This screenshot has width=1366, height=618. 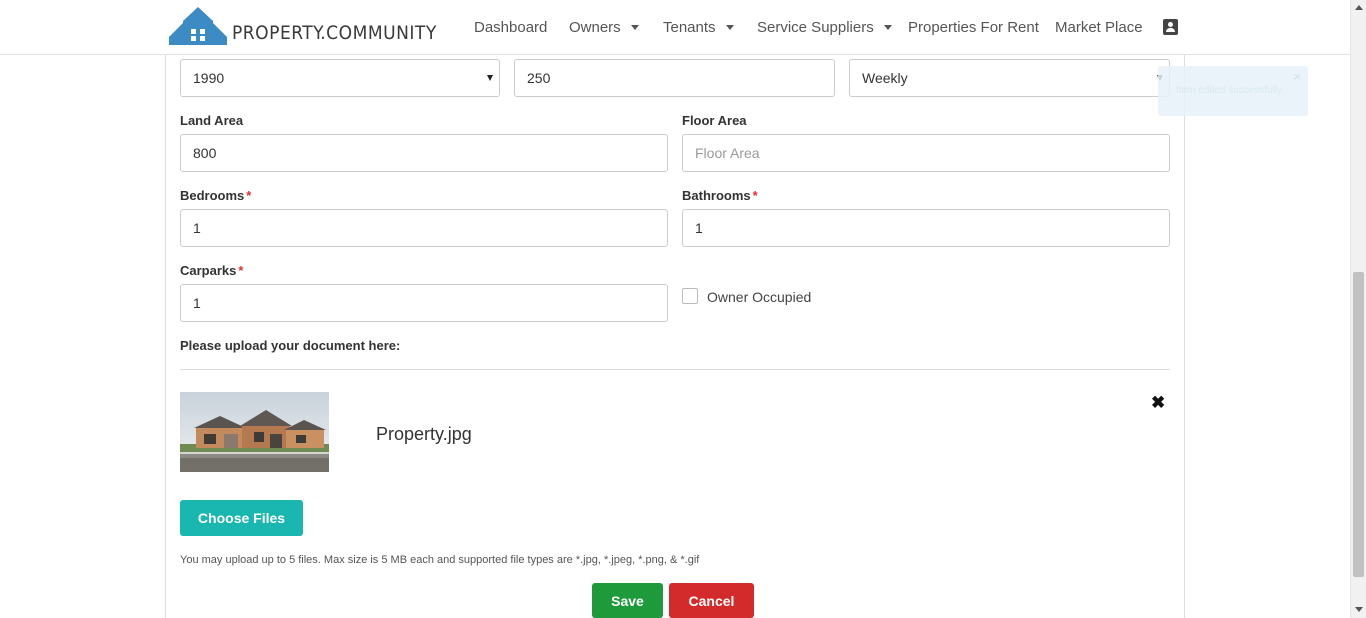 I want to click on brand-logo: PROPERTY.COMMUNITY, so click(x=303, y=25).